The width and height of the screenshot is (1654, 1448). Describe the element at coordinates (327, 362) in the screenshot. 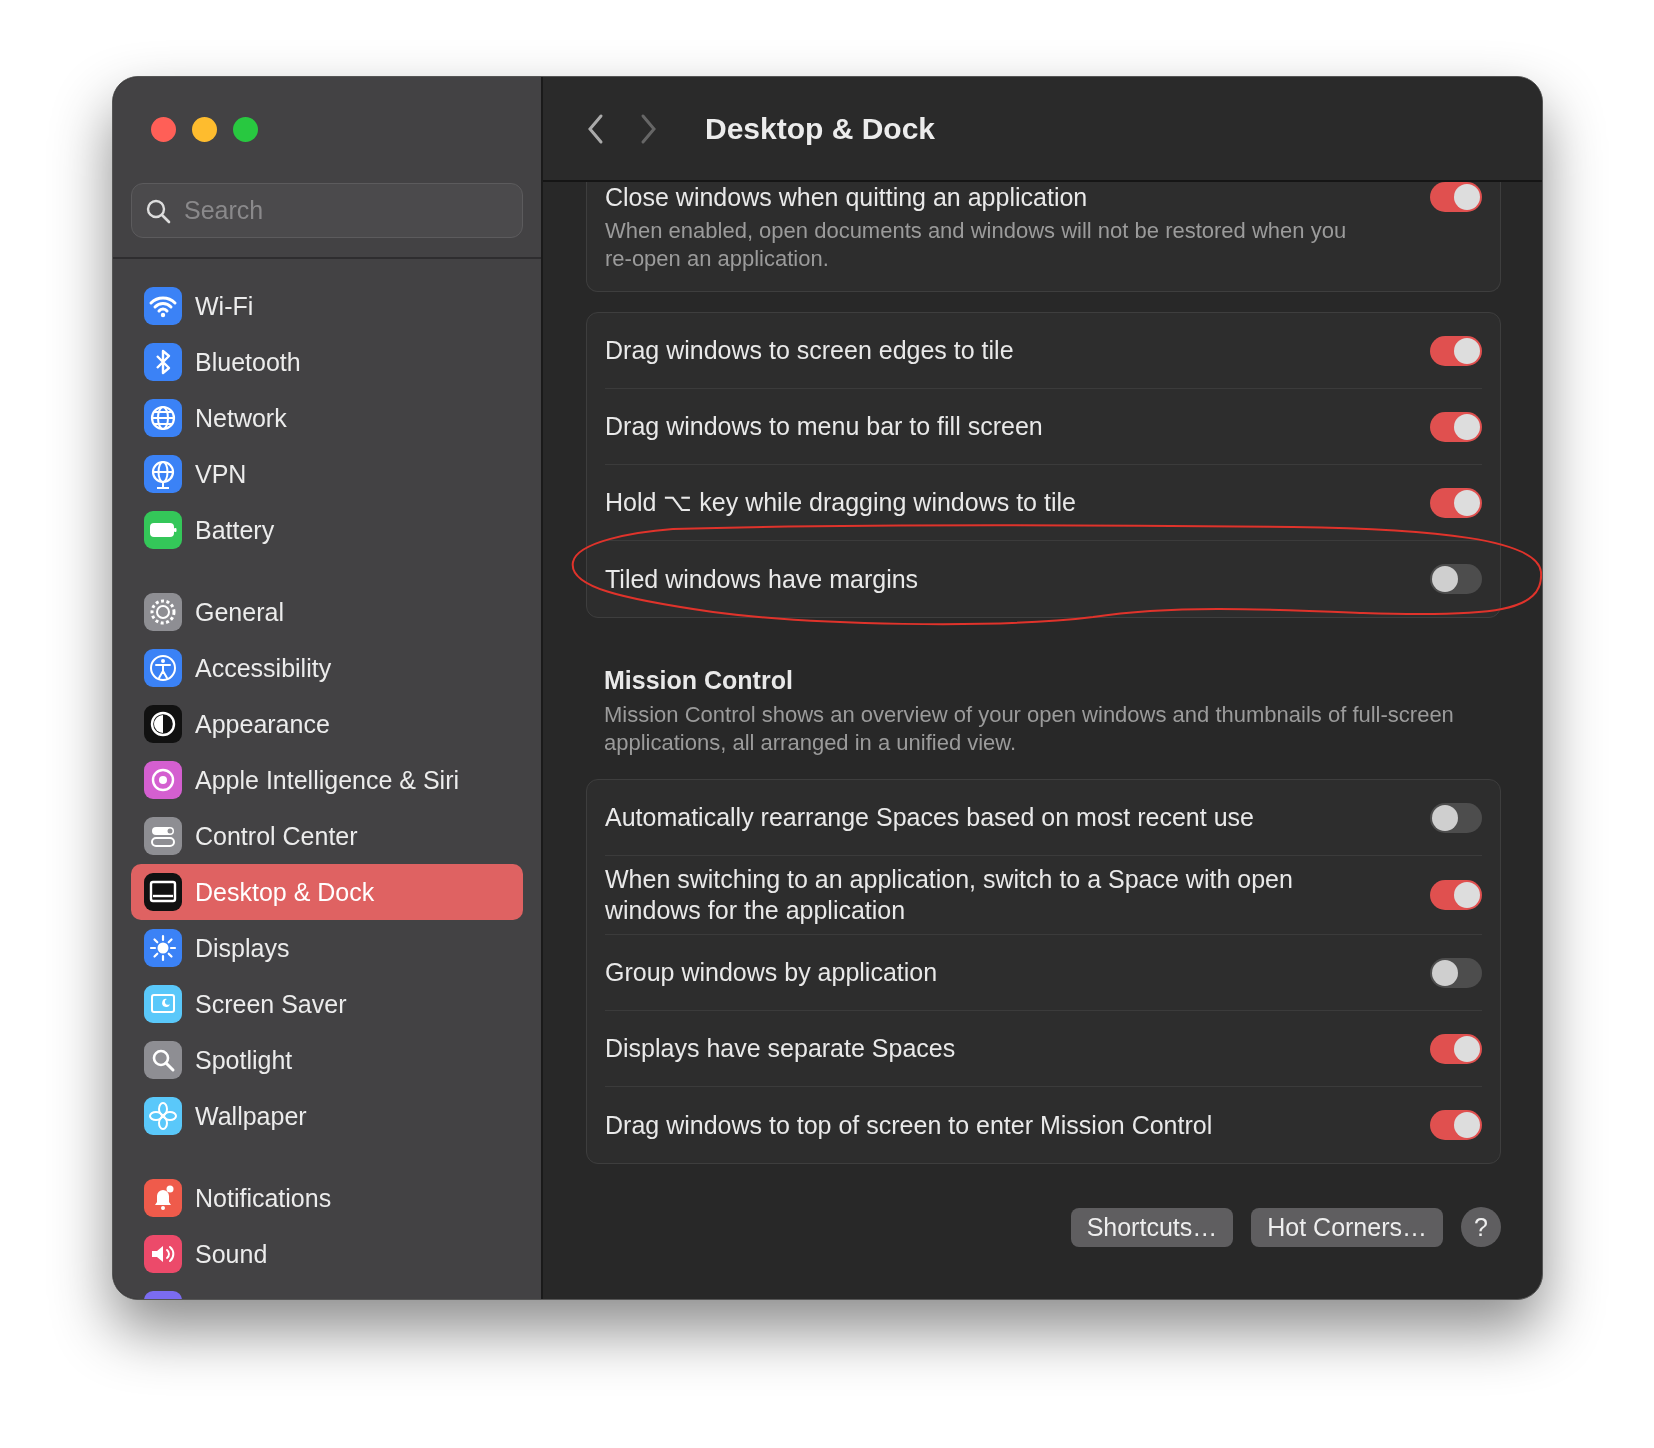

I see `sidebar-item: Bluetooth` at that location.